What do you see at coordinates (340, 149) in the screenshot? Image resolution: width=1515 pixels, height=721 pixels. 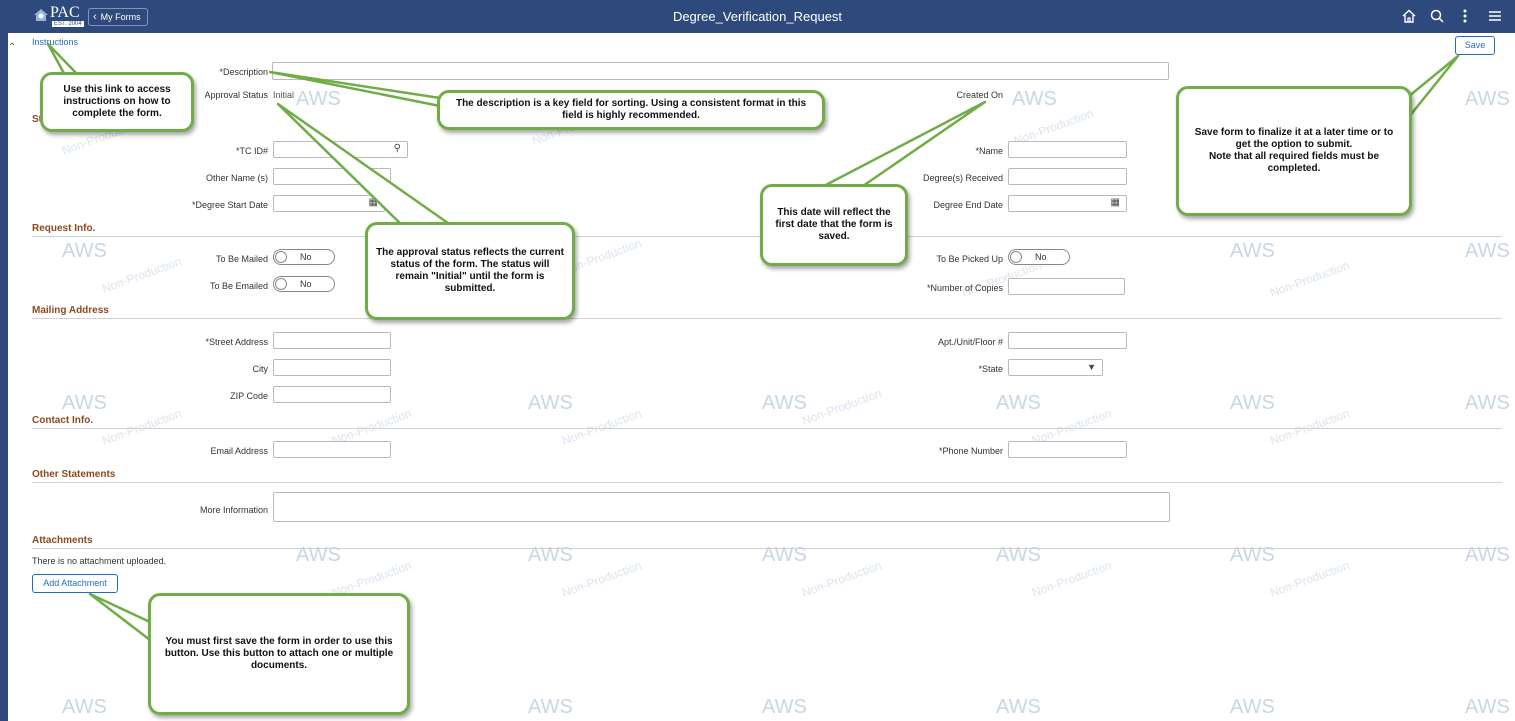 I see `tcid-input: ⚲` at bounding box center [340, 149].